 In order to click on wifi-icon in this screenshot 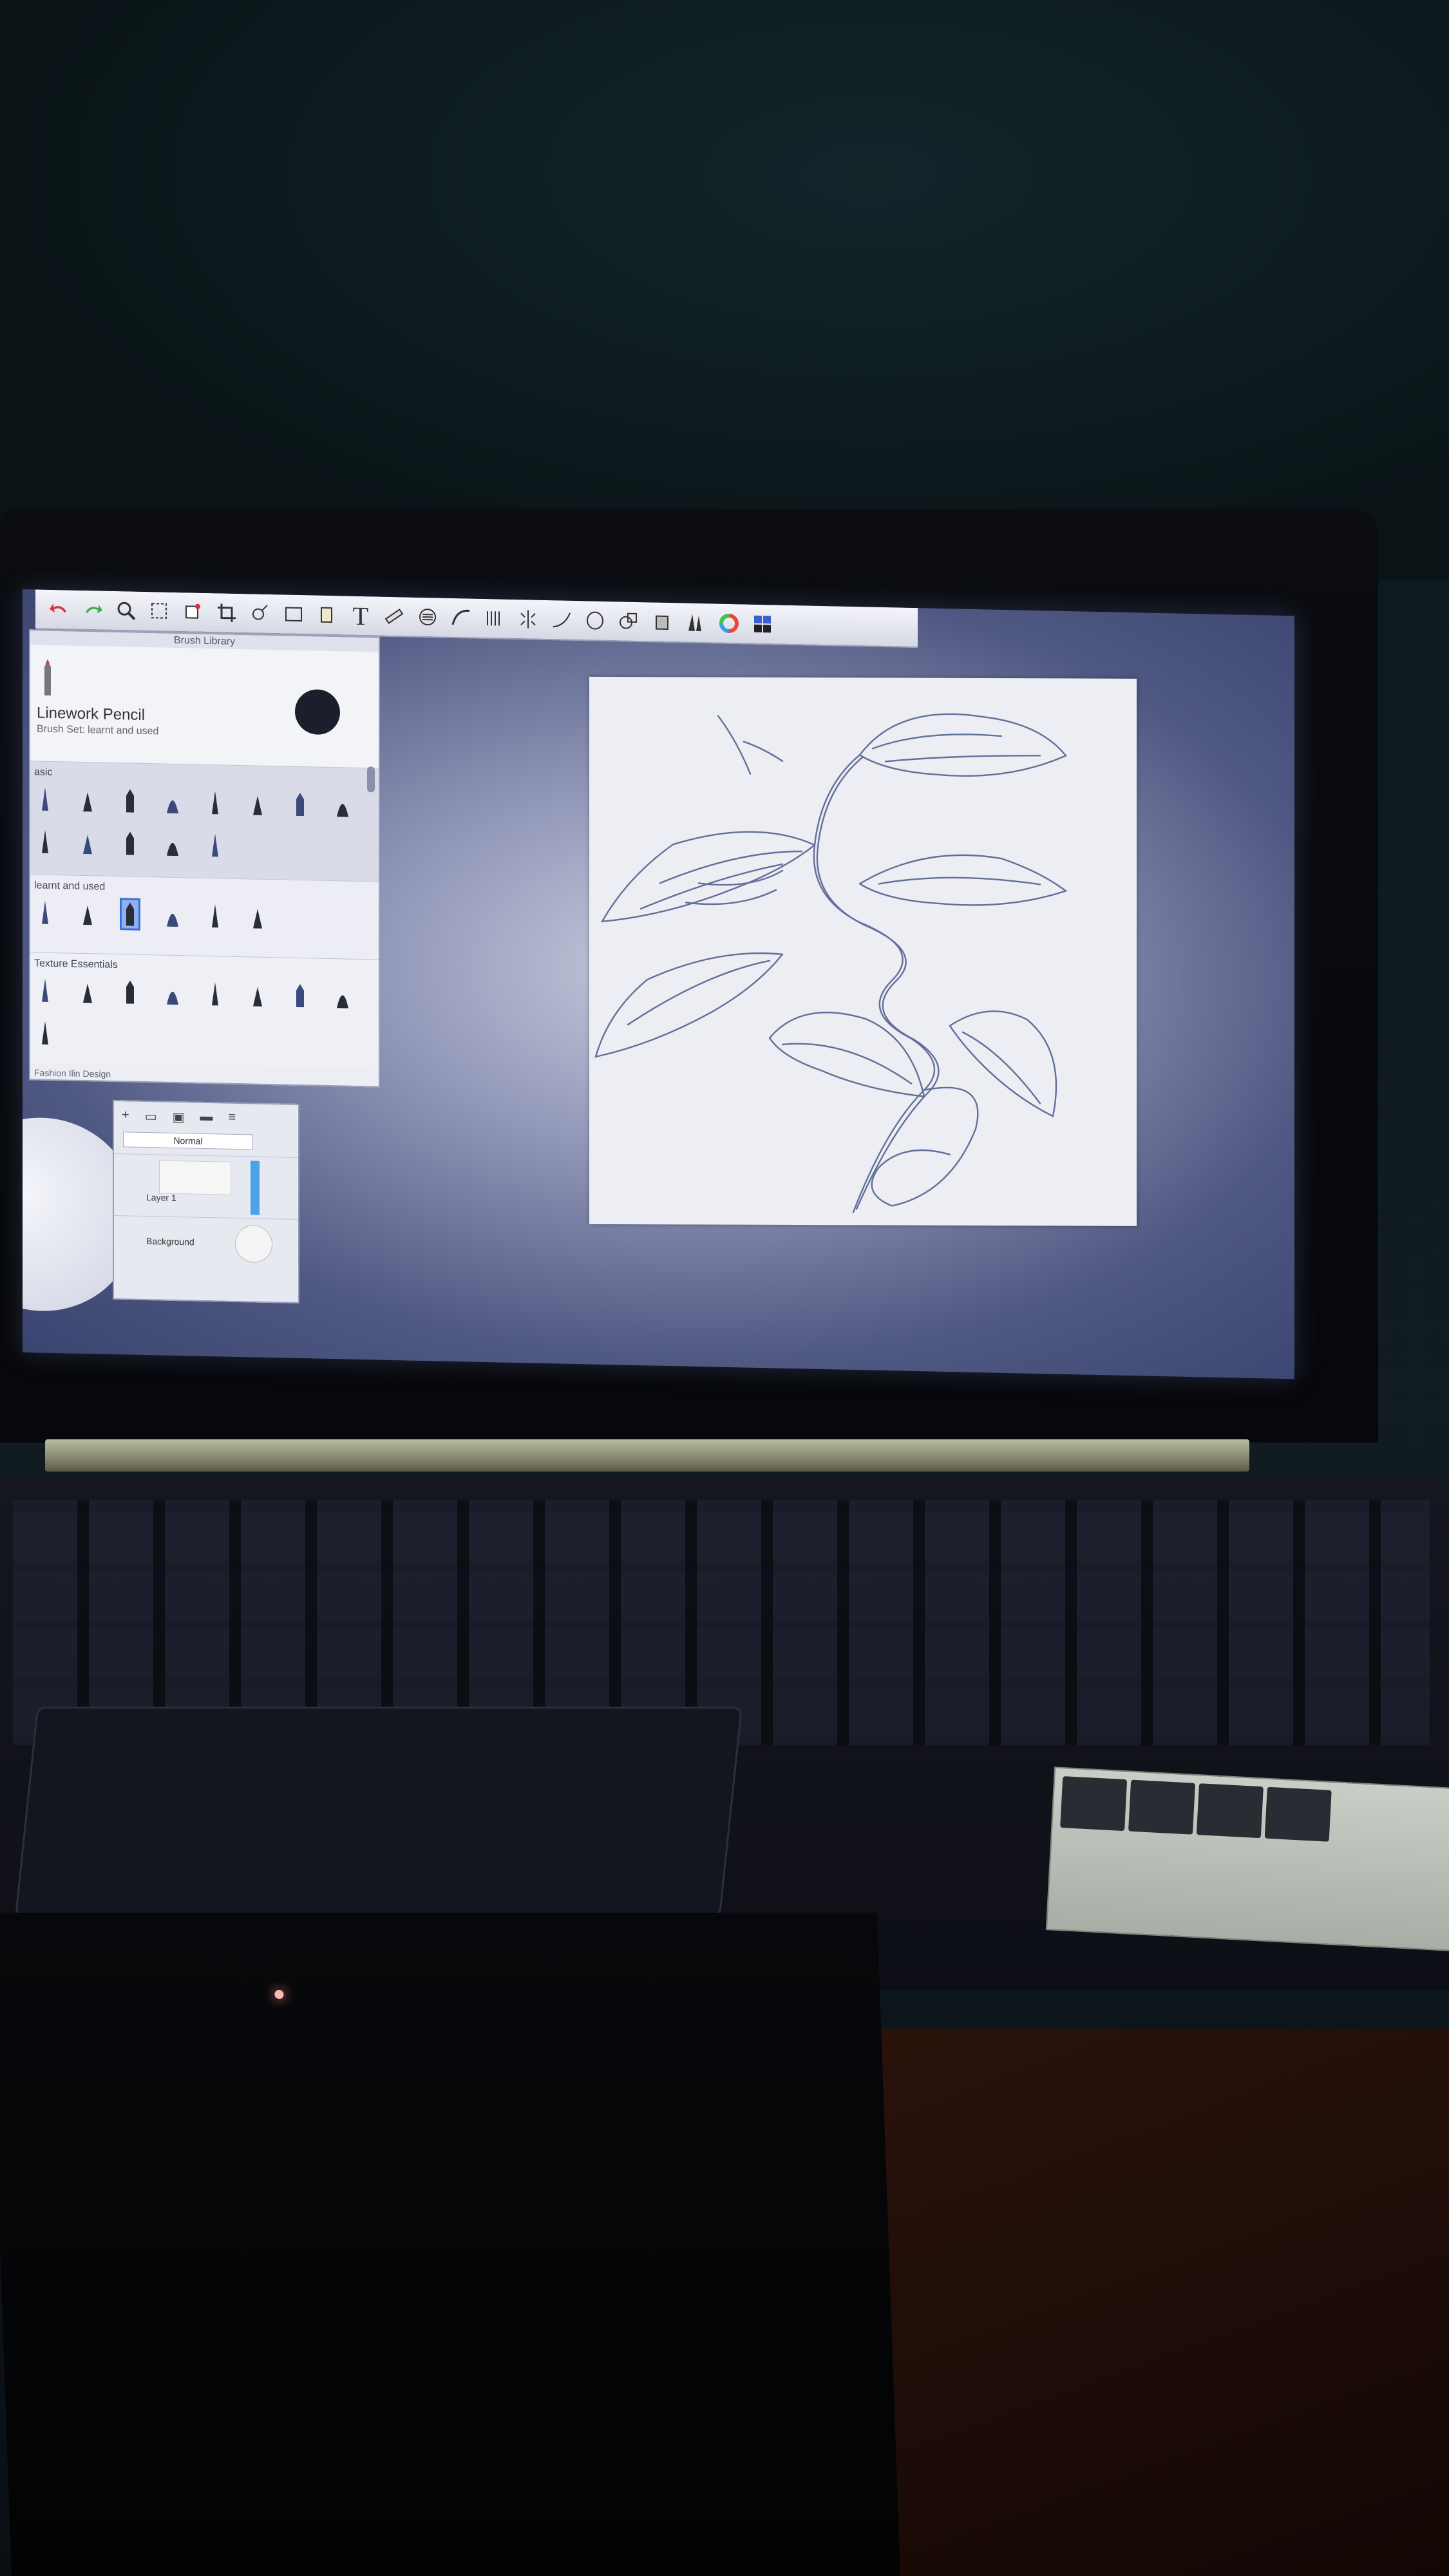, I will do `click(1230, 1811)`.